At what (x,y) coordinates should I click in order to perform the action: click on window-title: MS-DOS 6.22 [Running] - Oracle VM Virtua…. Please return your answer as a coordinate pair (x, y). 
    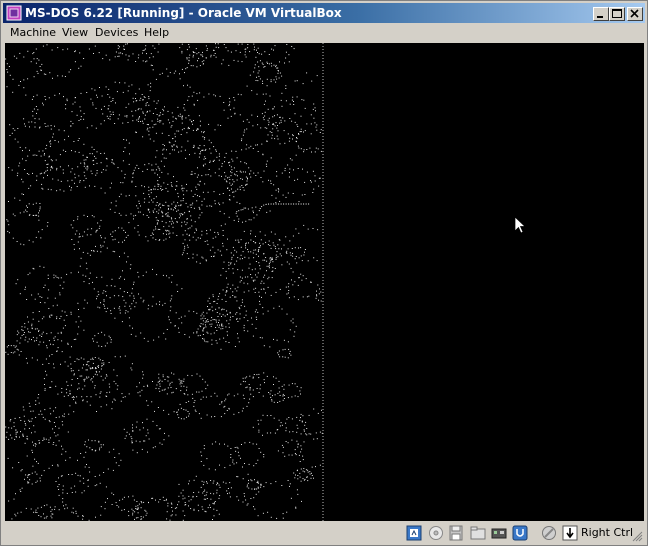
    Looking at the image, I should click on (183, 13).